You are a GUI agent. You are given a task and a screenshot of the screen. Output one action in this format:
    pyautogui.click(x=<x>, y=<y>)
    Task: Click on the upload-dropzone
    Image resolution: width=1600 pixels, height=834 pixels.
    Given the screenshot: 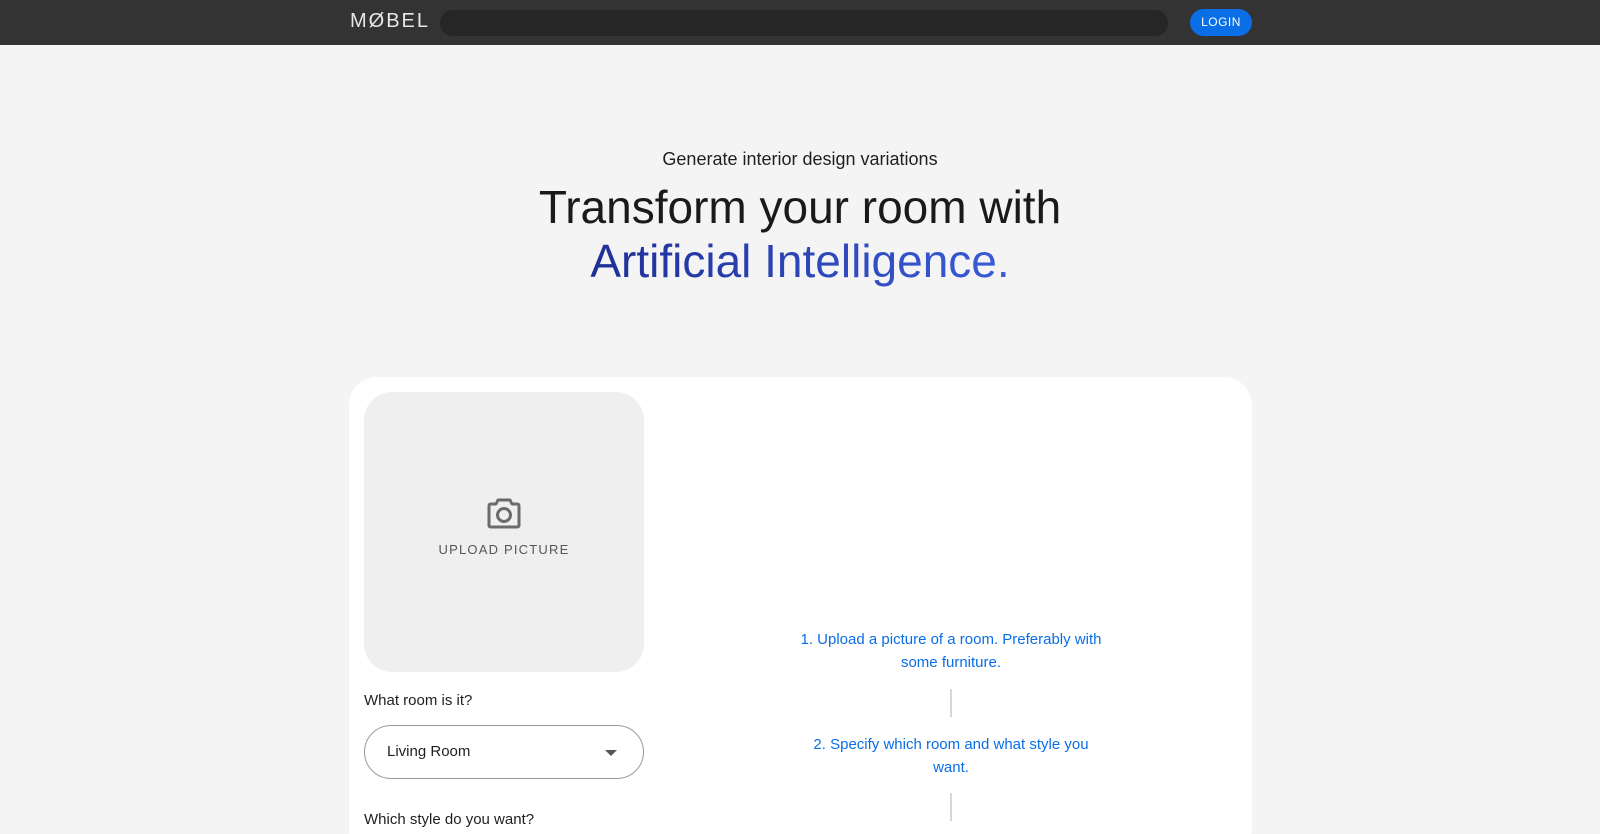 What is the action you would take?
    pyautogui.click(x=504, y=532)
    